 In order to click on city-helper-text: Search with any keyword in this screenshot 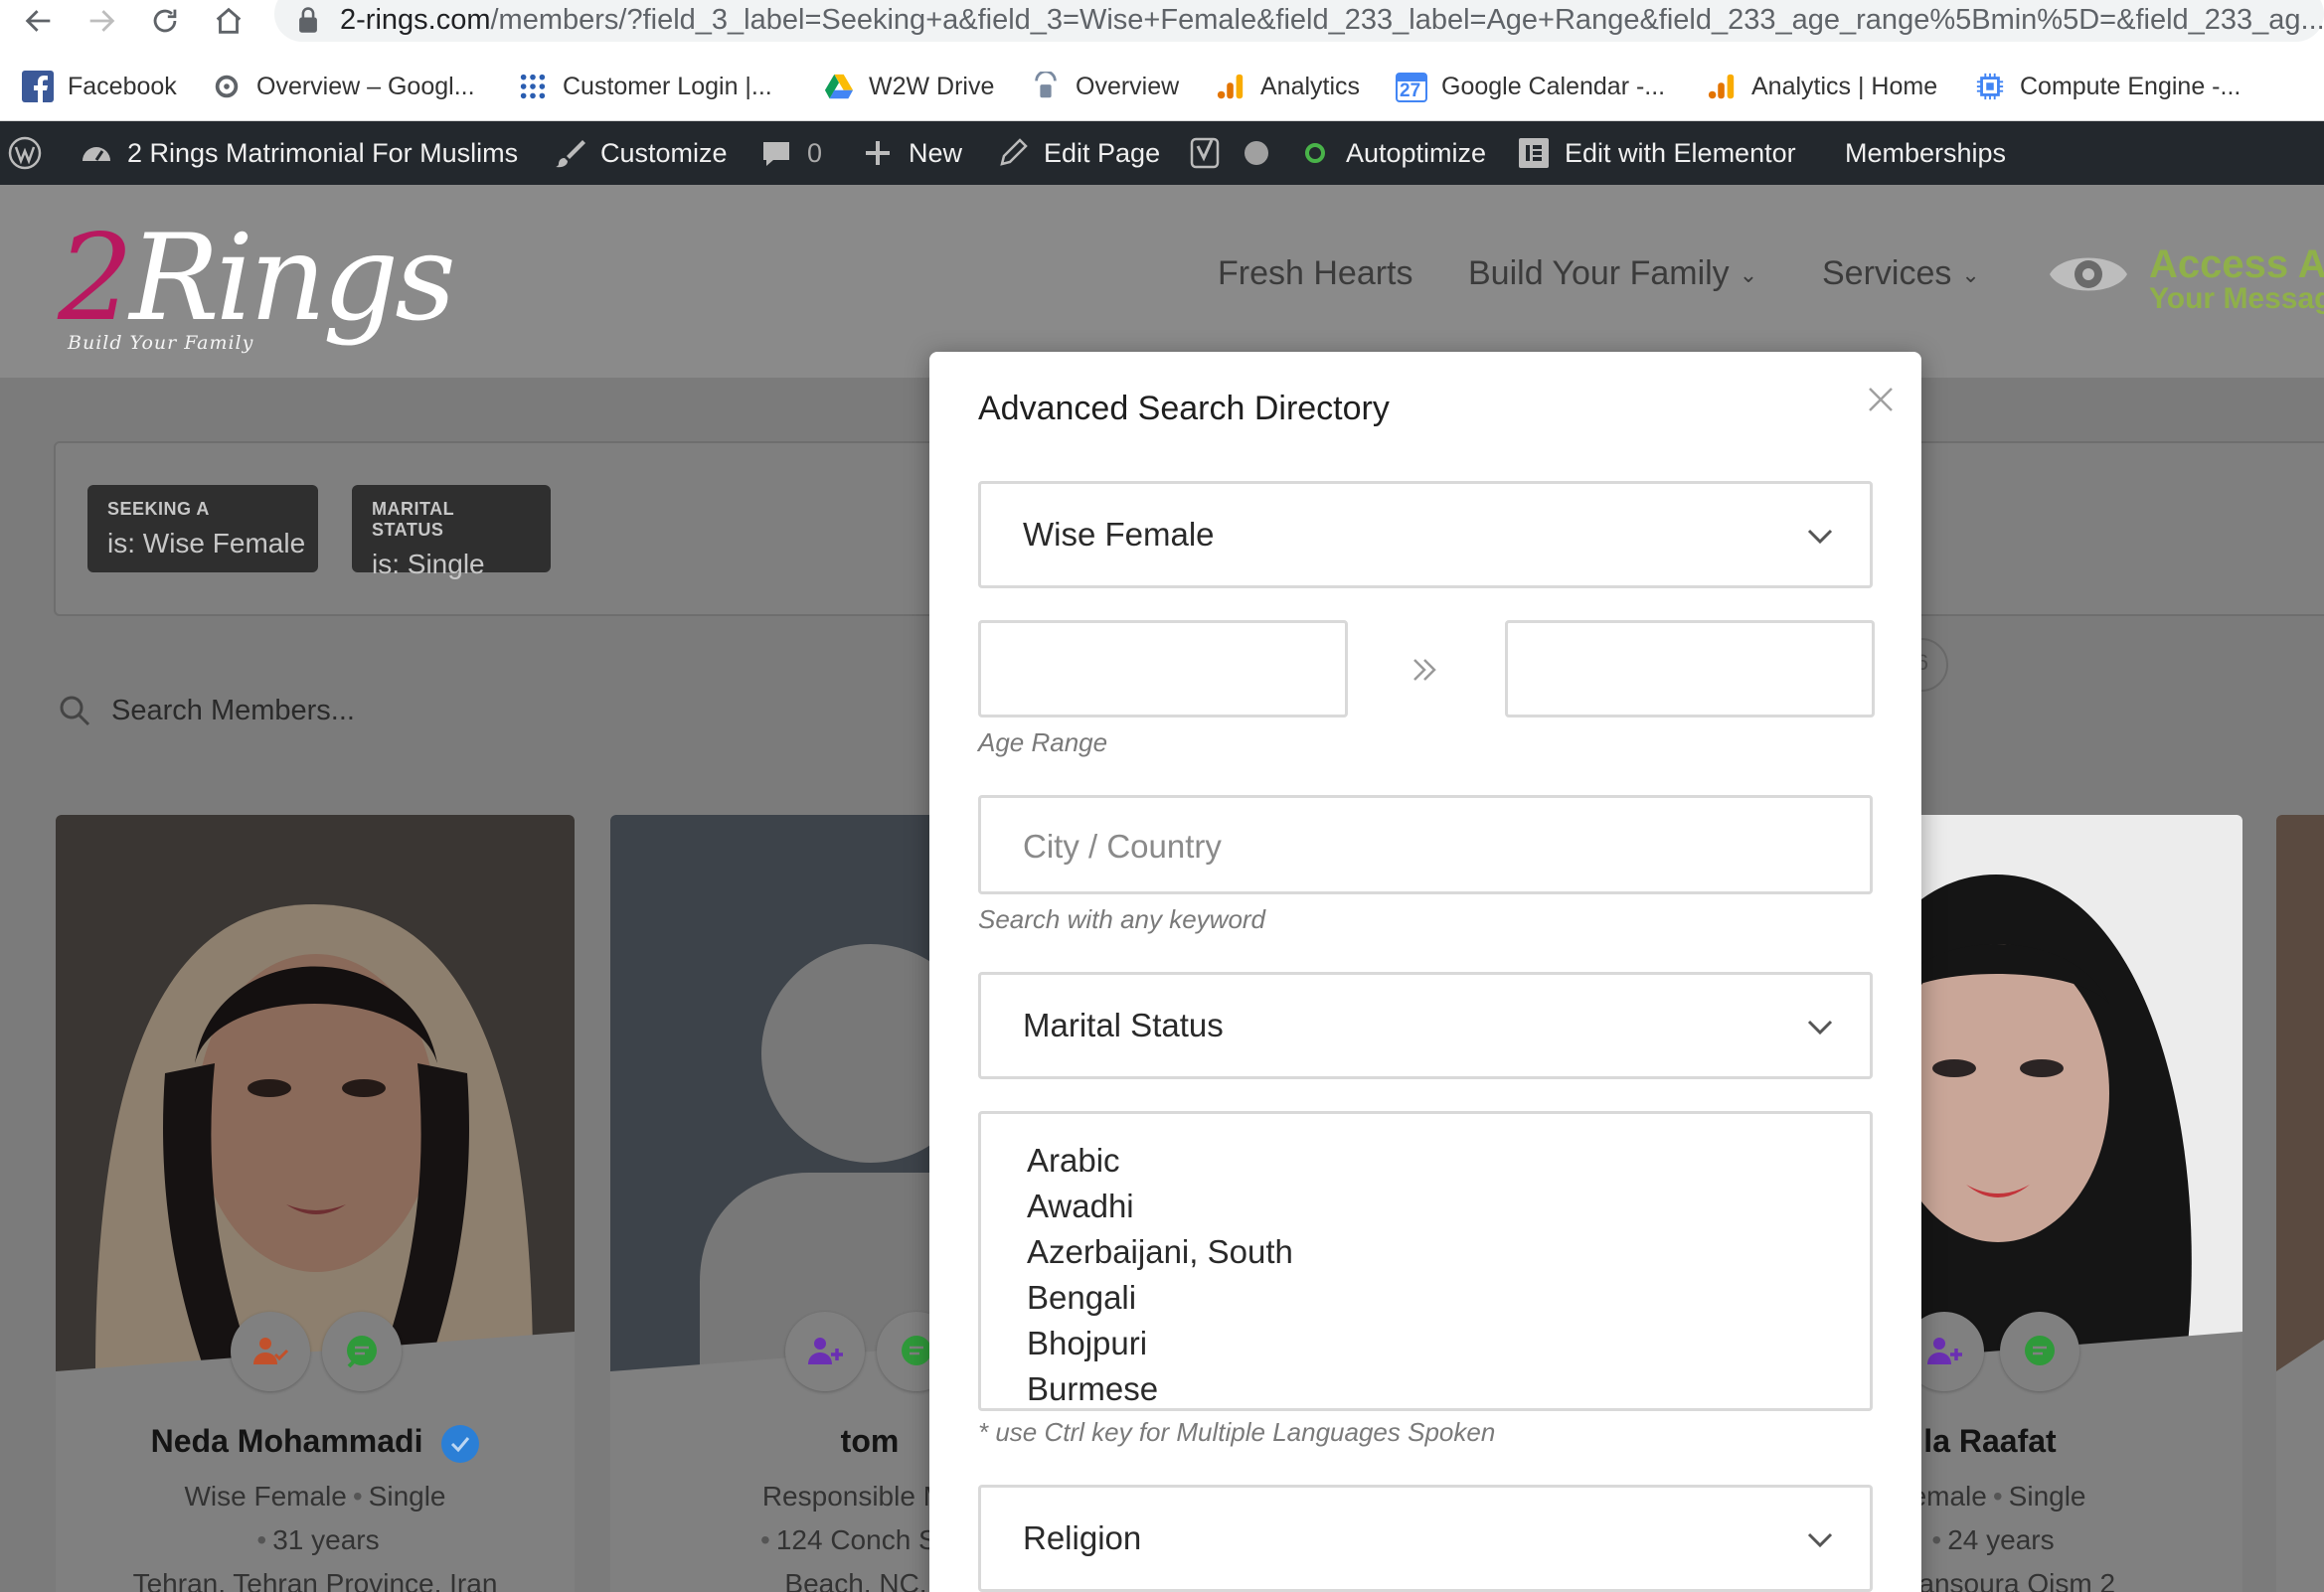, I will do `click(1122, 919)`.